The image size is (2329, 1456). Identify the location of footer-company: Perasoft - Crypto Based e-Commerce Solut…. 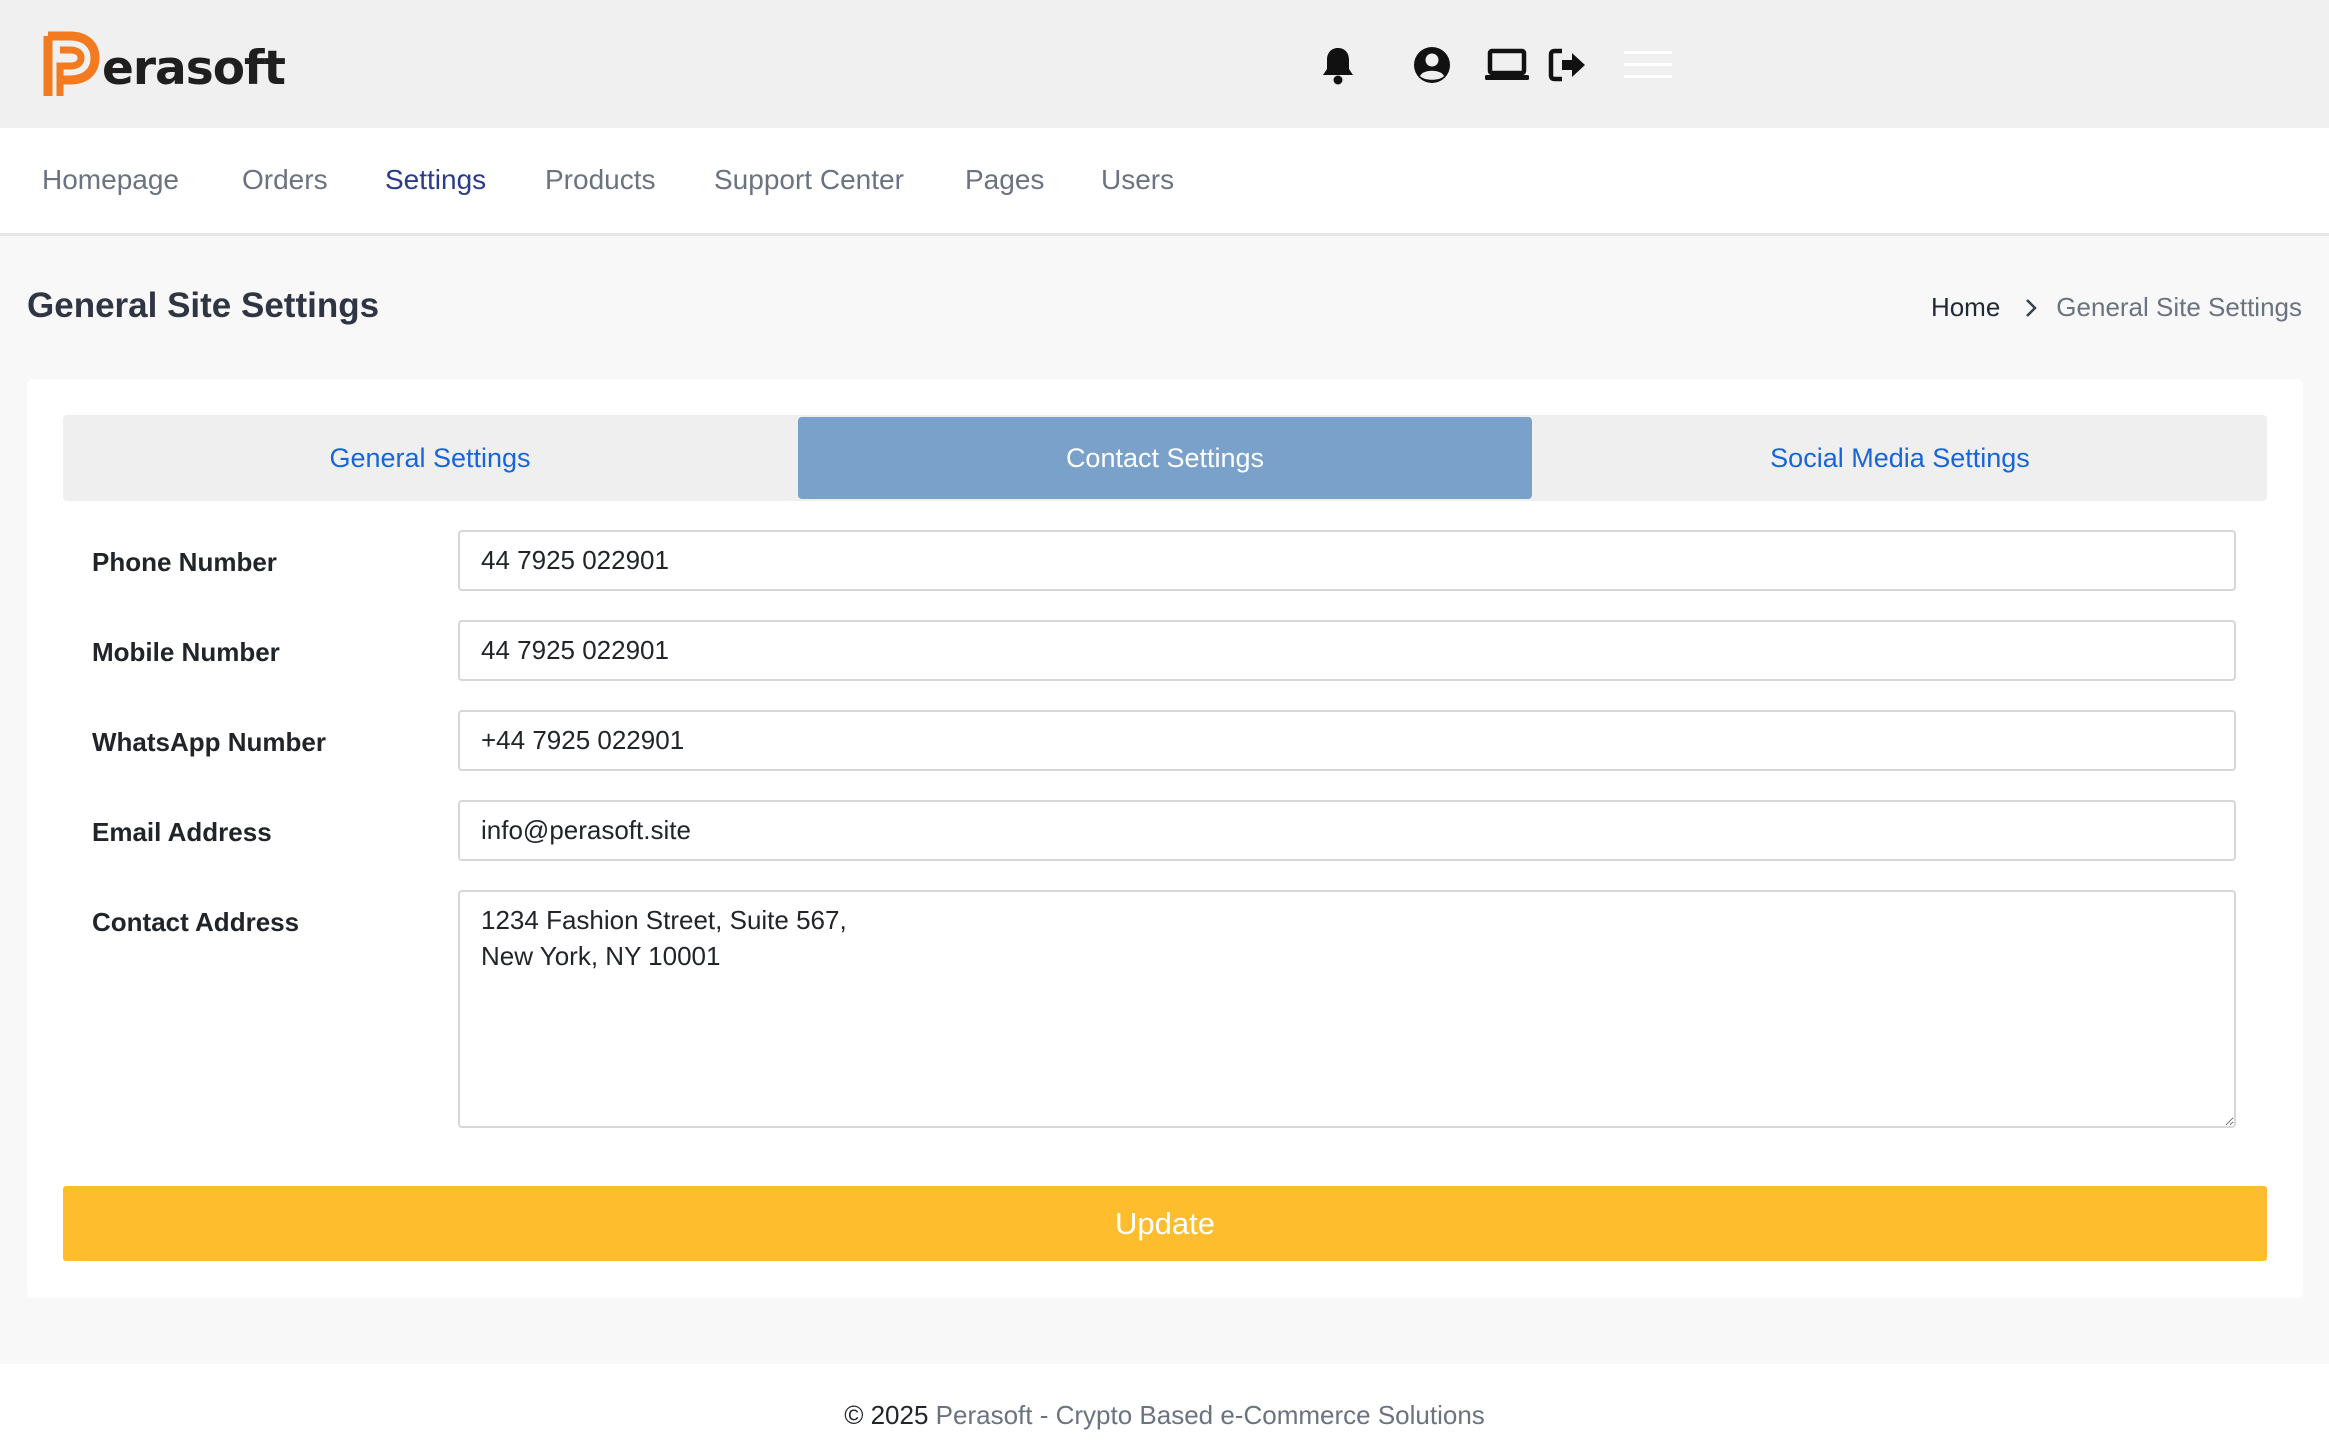
(1210, 1415).